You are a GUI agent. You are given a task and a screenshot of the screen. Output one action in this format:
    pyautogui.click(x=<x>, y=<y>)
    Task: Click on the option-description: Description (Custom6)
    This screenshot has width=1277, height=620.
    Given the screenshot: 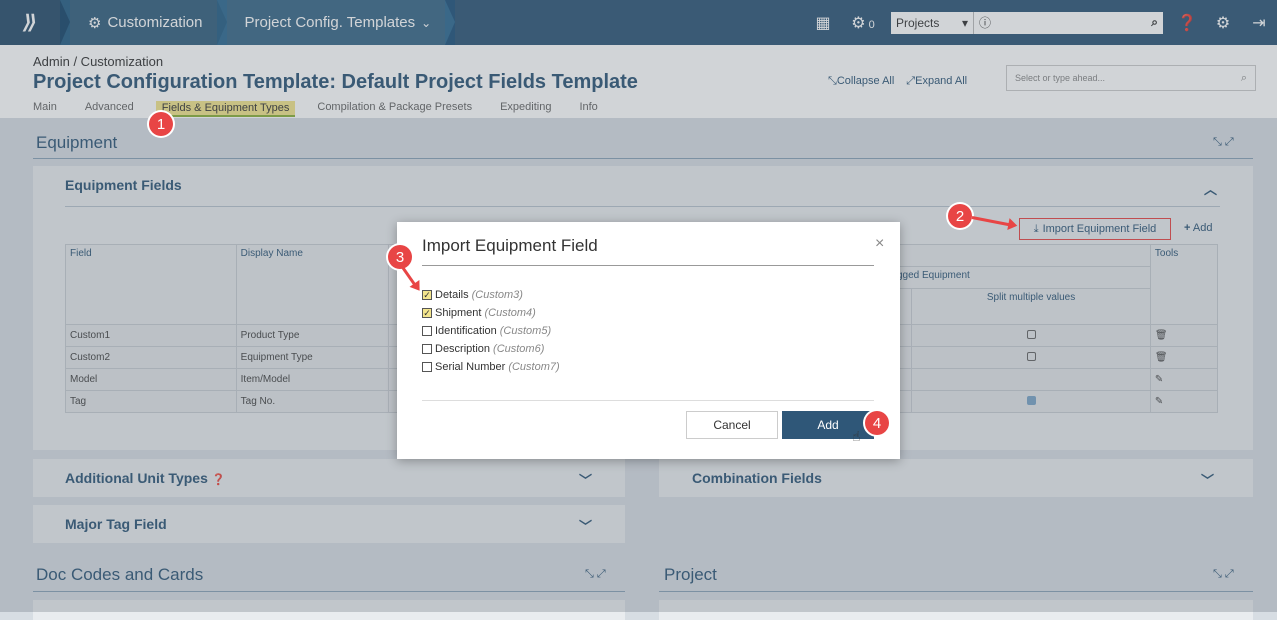 What is the action you would take?
    pyautogui.click(x=483, y=349)
    